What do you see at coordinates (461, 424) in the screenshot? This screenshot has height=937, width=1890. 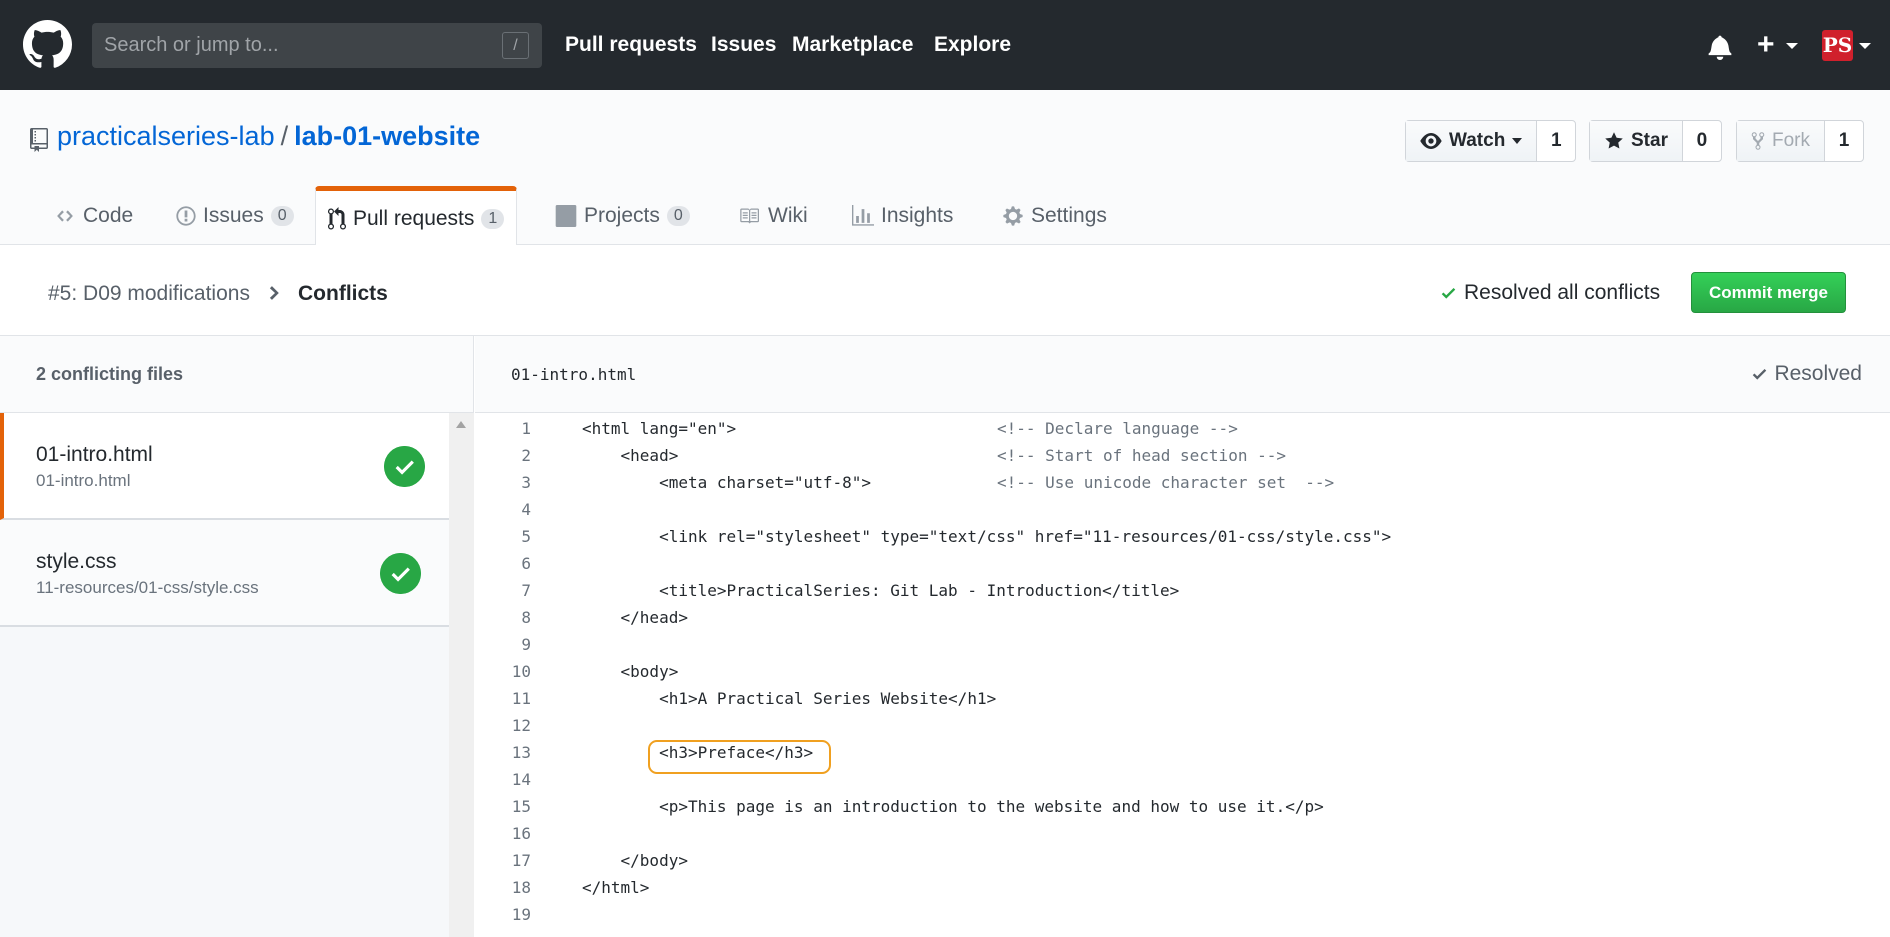 I see `scroll-up-arrow-icon` at bounding box center [461, 424].